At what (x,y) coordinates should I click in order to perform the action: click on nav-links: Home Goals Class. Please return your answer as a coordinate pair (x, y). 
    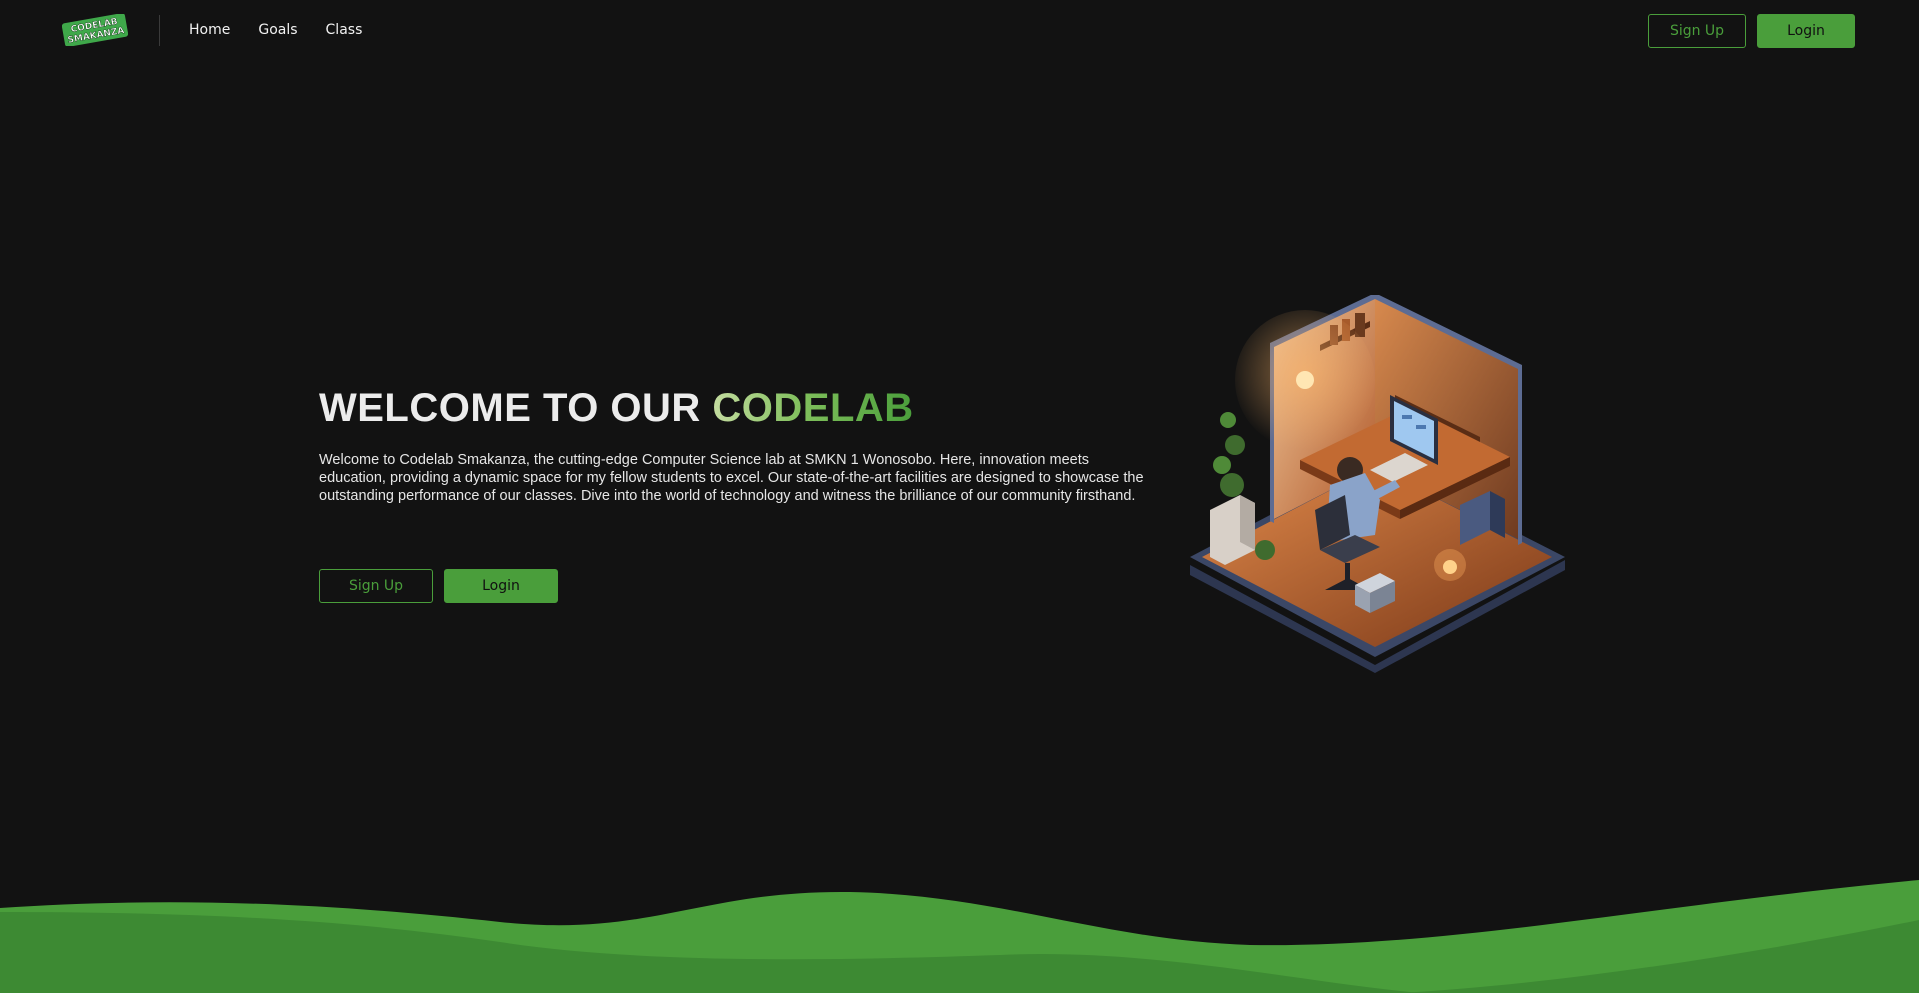
    Looking at the image, I should click on (275, 30).